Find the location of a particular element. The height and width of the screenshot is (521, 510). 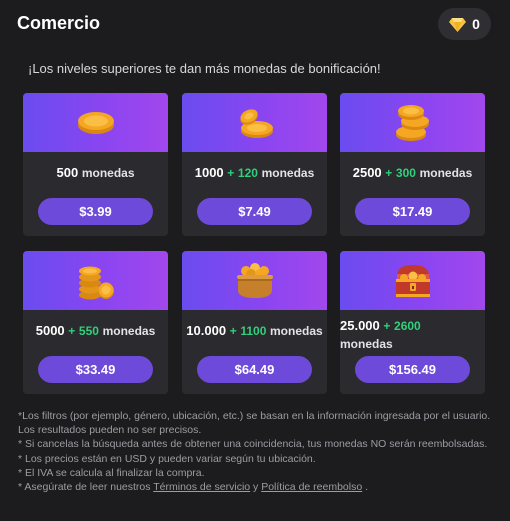

coin-amount: 500 monedas is located at coordinates (95, 172).